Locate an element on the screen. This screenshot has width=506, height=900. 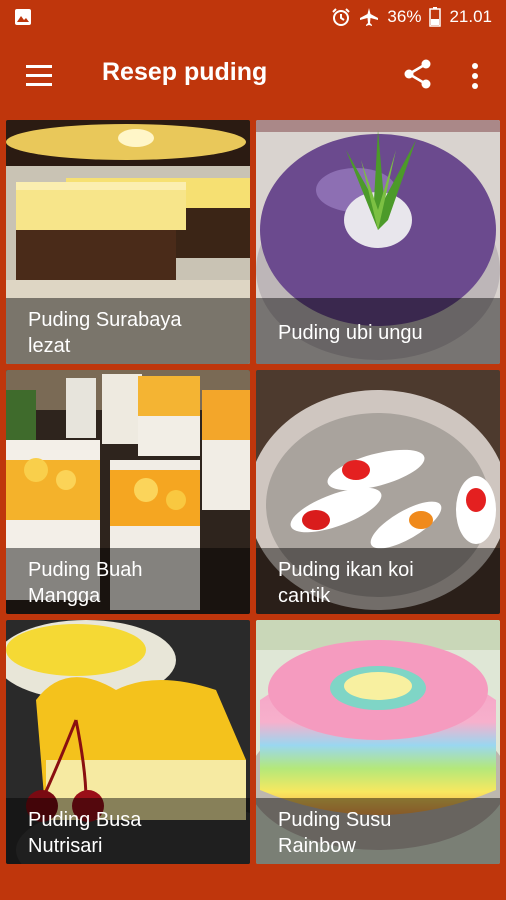
recipe-caption: Puding Susu Rainbow is located at coordinates (378, 831).